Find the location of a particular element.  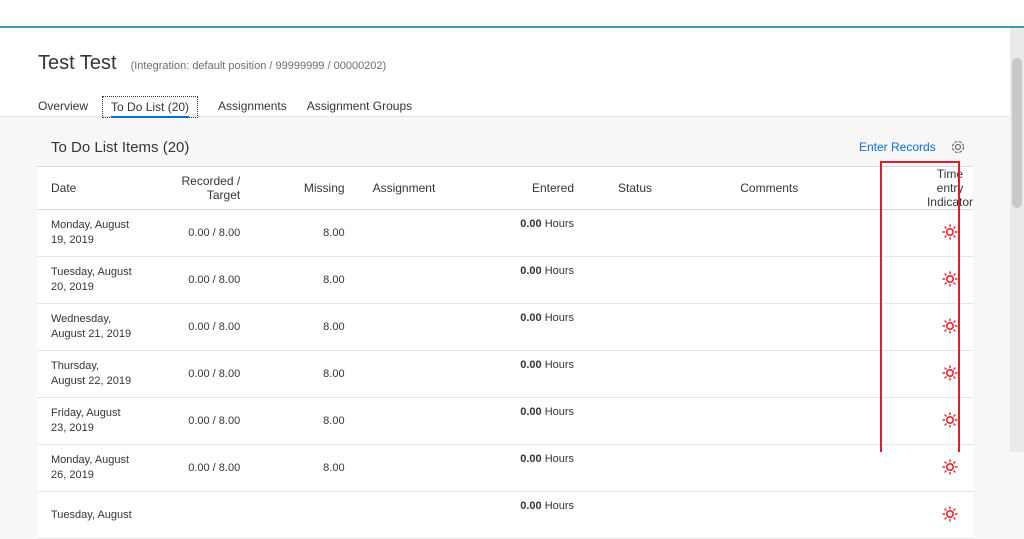

tab-assignment-groups: Assignment Groups is located at coordinates (359, 106).